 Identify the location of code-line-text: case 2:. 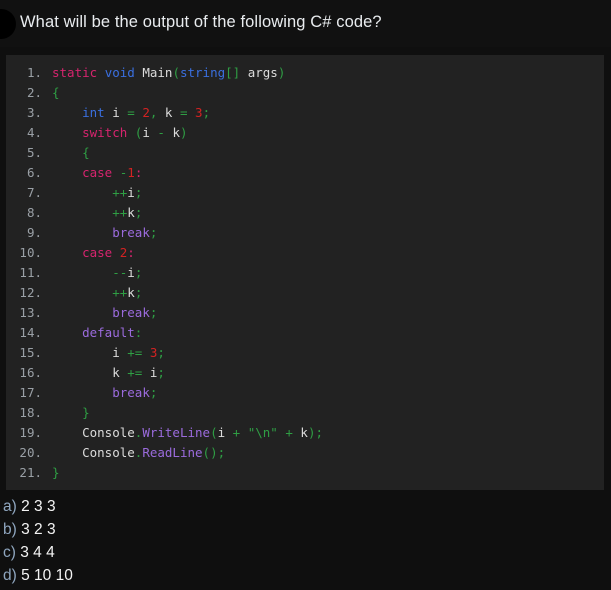
(93, 253).